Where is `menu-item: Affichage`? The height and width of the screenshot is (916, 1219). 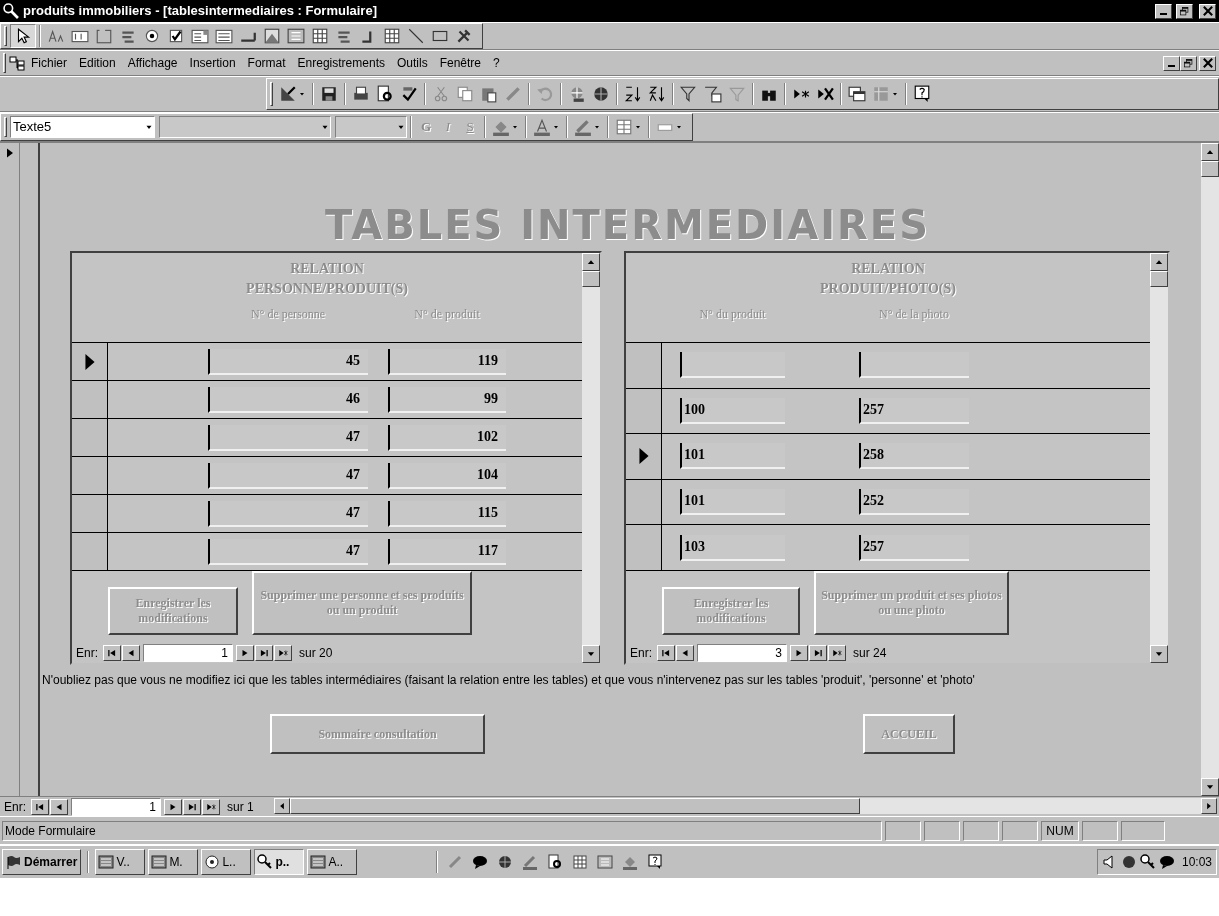
menu-item: Affichage is located at coordinates (152, 63).